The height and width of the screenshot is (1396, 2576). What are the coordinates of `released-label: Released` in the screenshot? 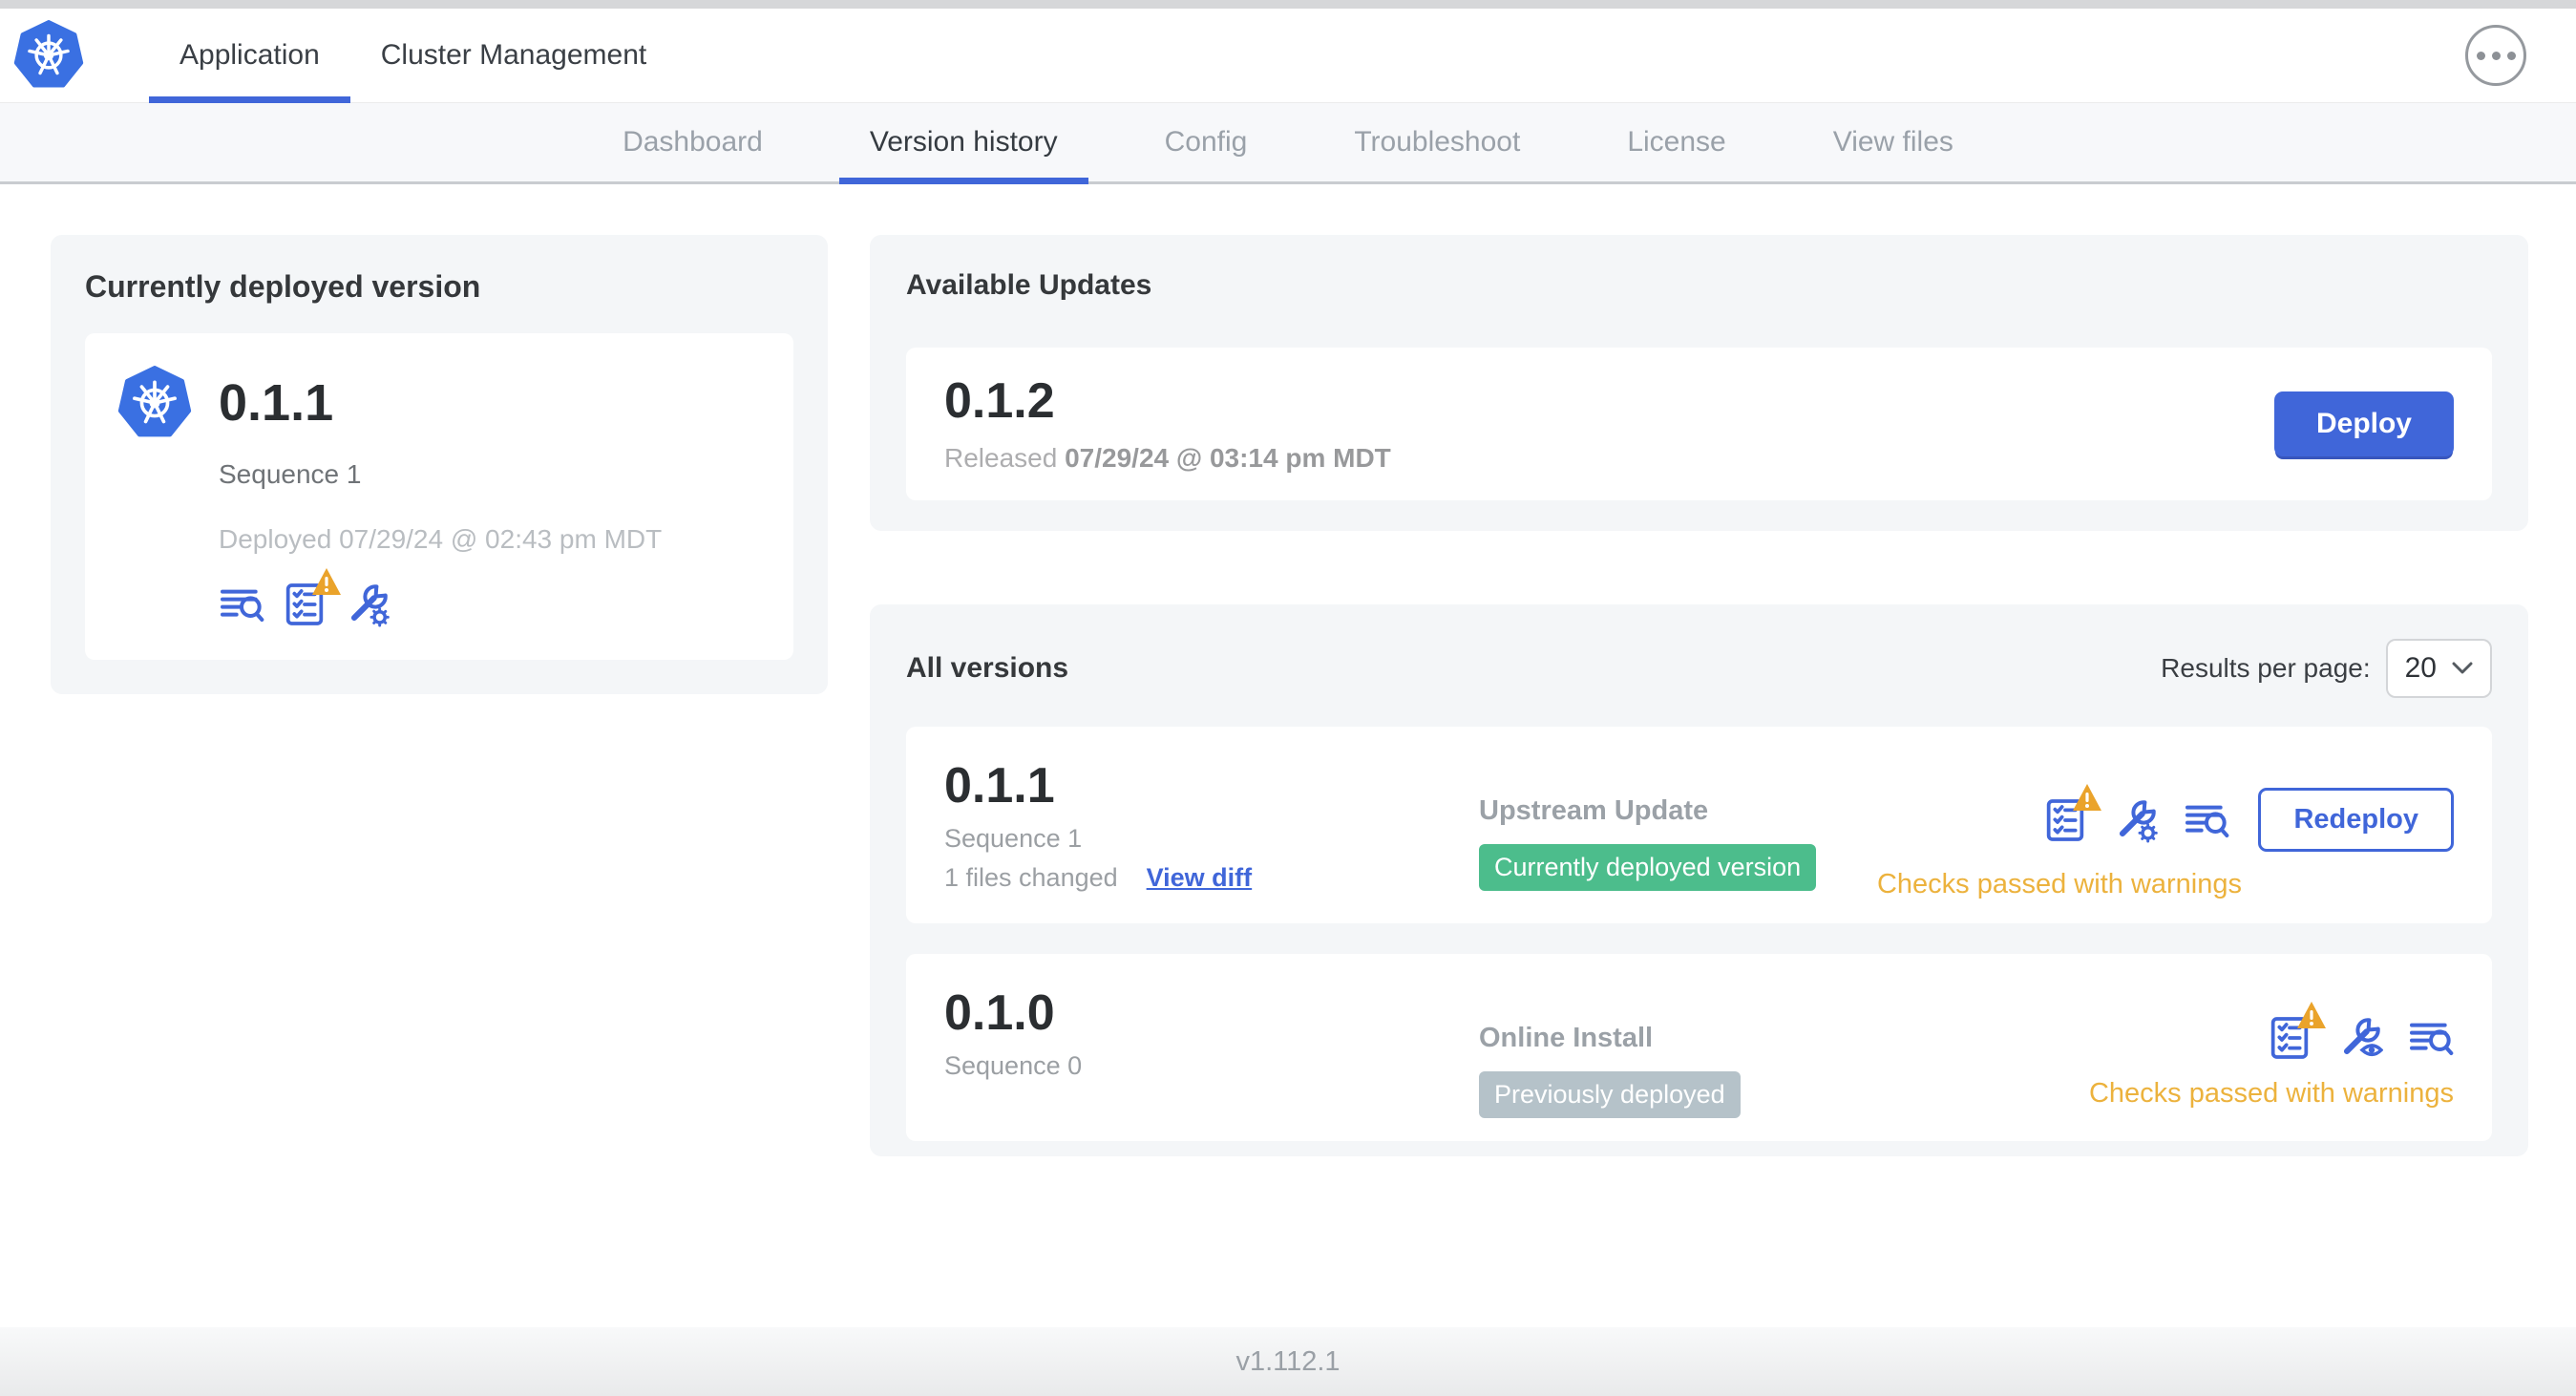 It's located at (1001, 458).